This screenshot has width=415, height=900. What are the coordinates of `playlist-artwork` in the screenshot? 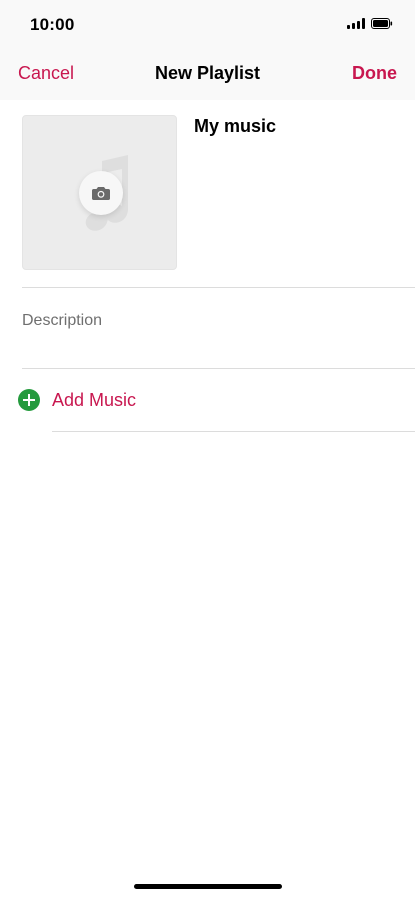 It's located at (99, 192).